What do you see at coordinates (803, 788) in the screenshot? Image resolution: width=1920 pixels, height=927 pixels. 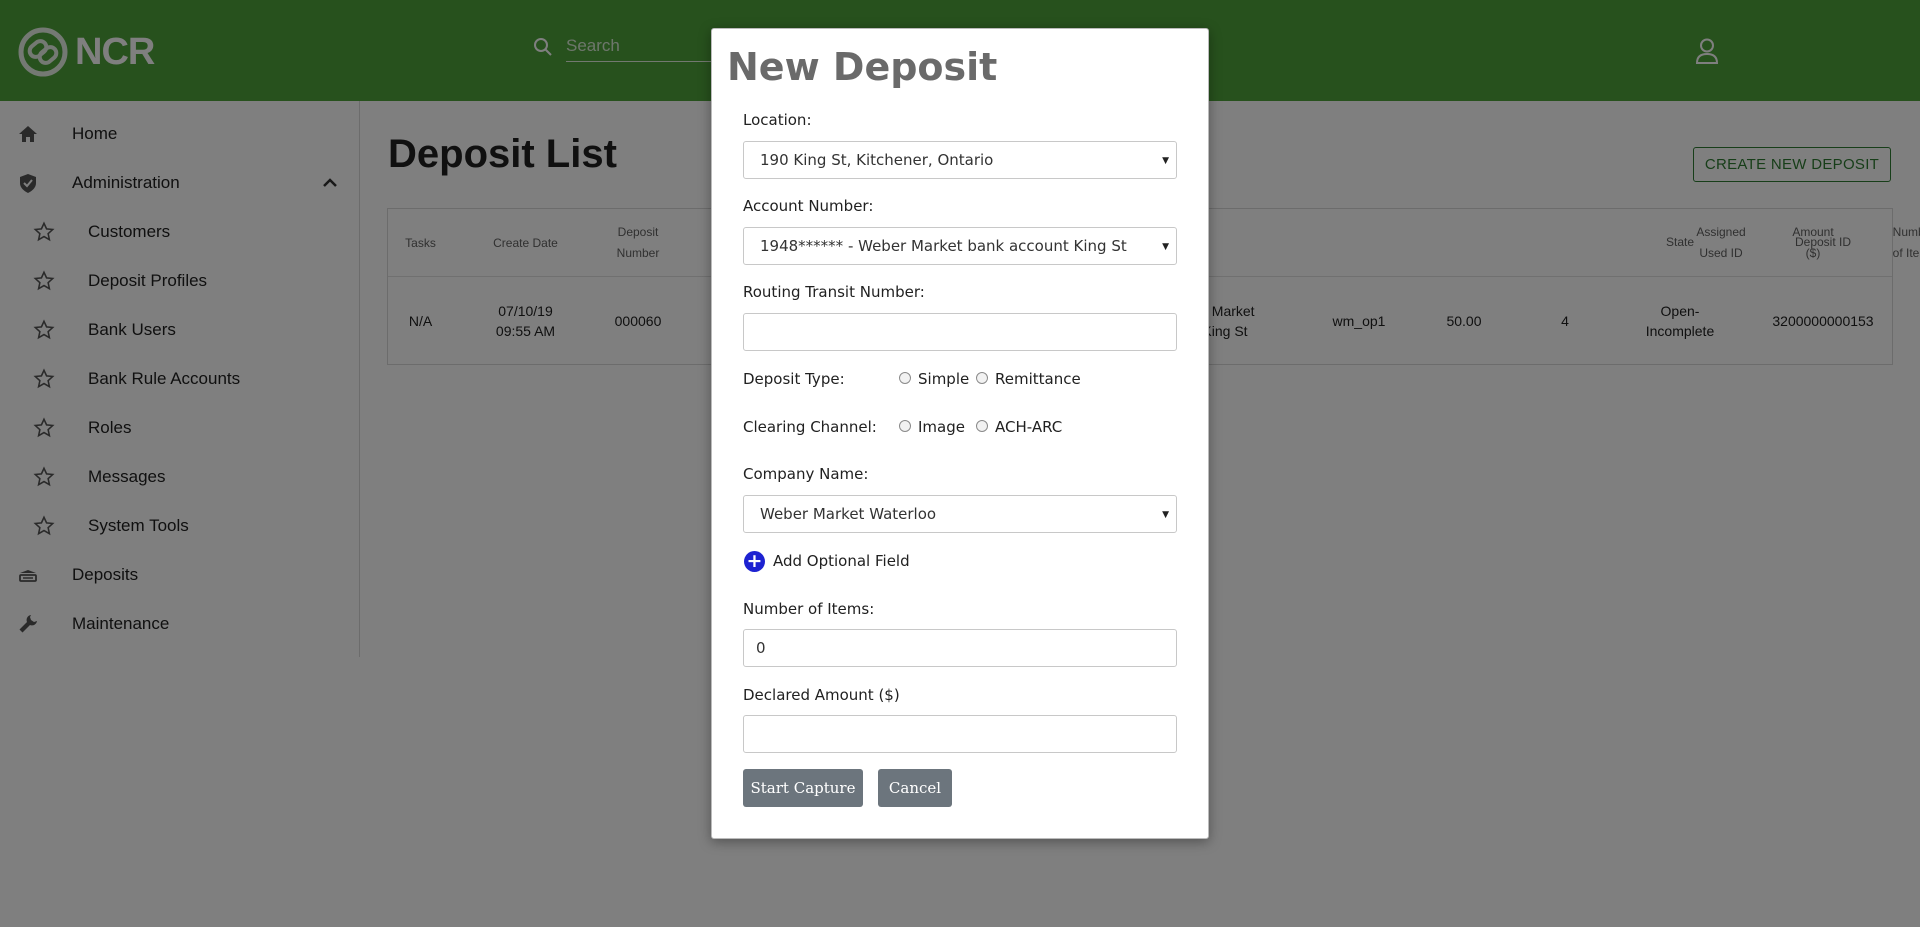 I see `start-capture-button: Start Capture` at bounding box center [803, 788].